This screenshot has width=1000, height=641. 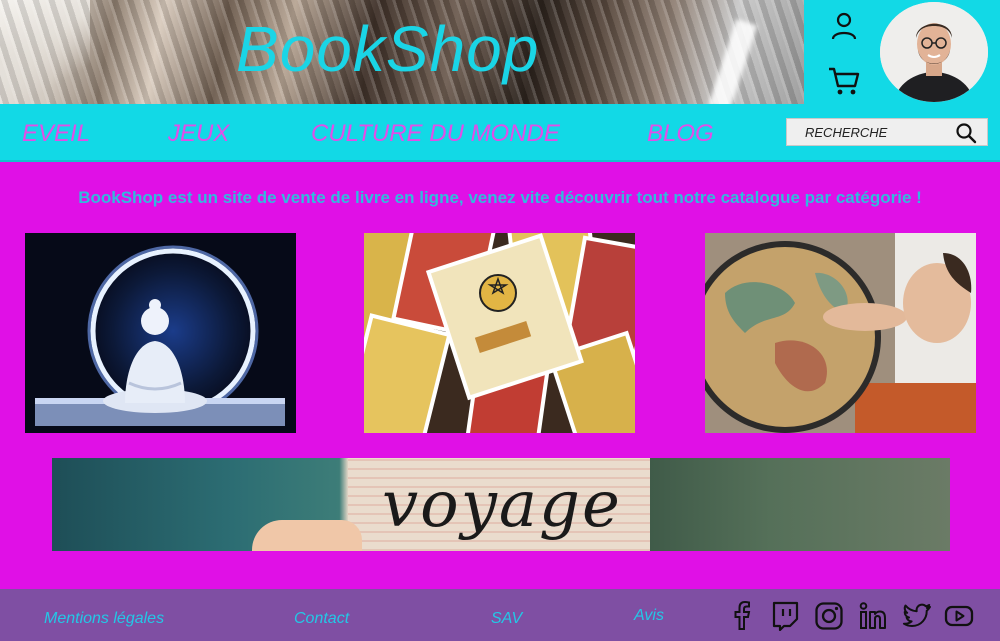 I want to click on header-banner-image: BookShop, so click(x=402, y=52).